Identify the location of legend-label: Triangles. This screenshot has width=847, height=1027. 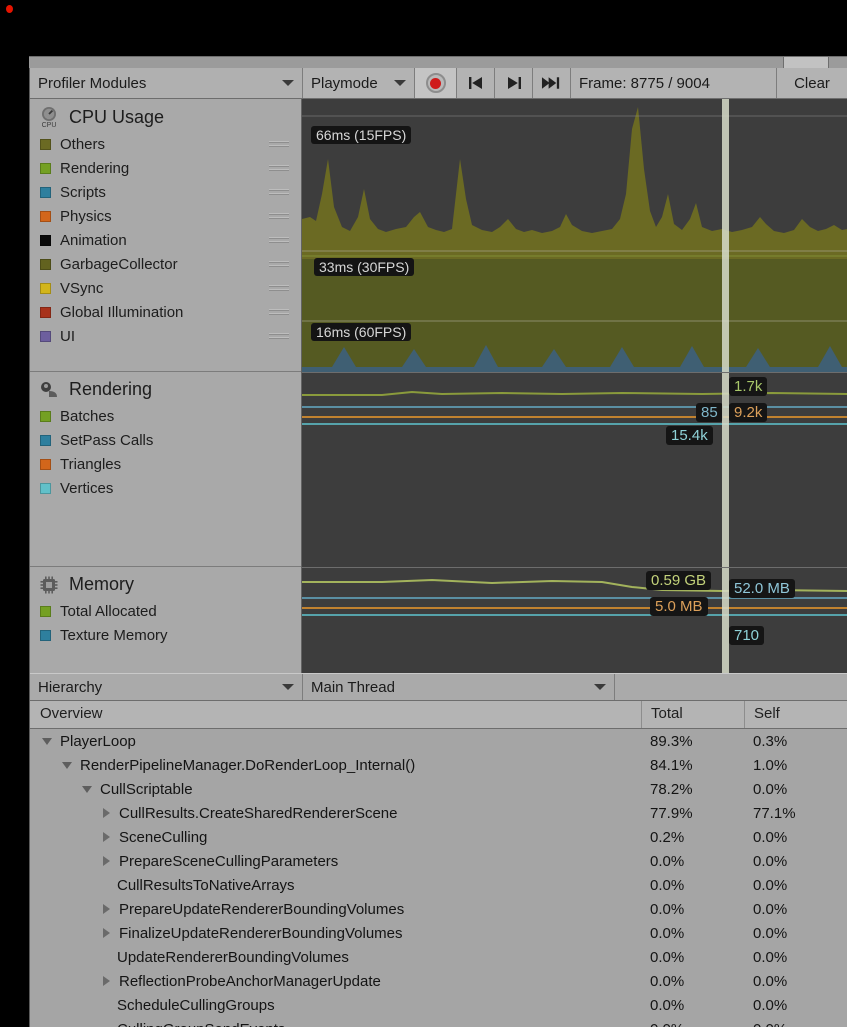
(91, 464).